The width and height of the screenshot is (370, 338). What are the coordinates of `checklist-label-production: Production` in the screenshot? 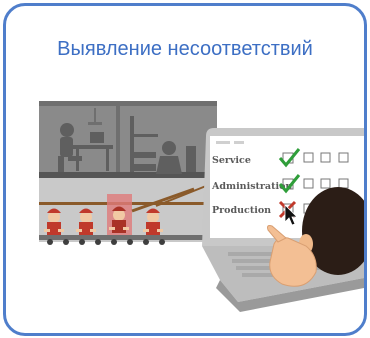 It's located at (241, 210).